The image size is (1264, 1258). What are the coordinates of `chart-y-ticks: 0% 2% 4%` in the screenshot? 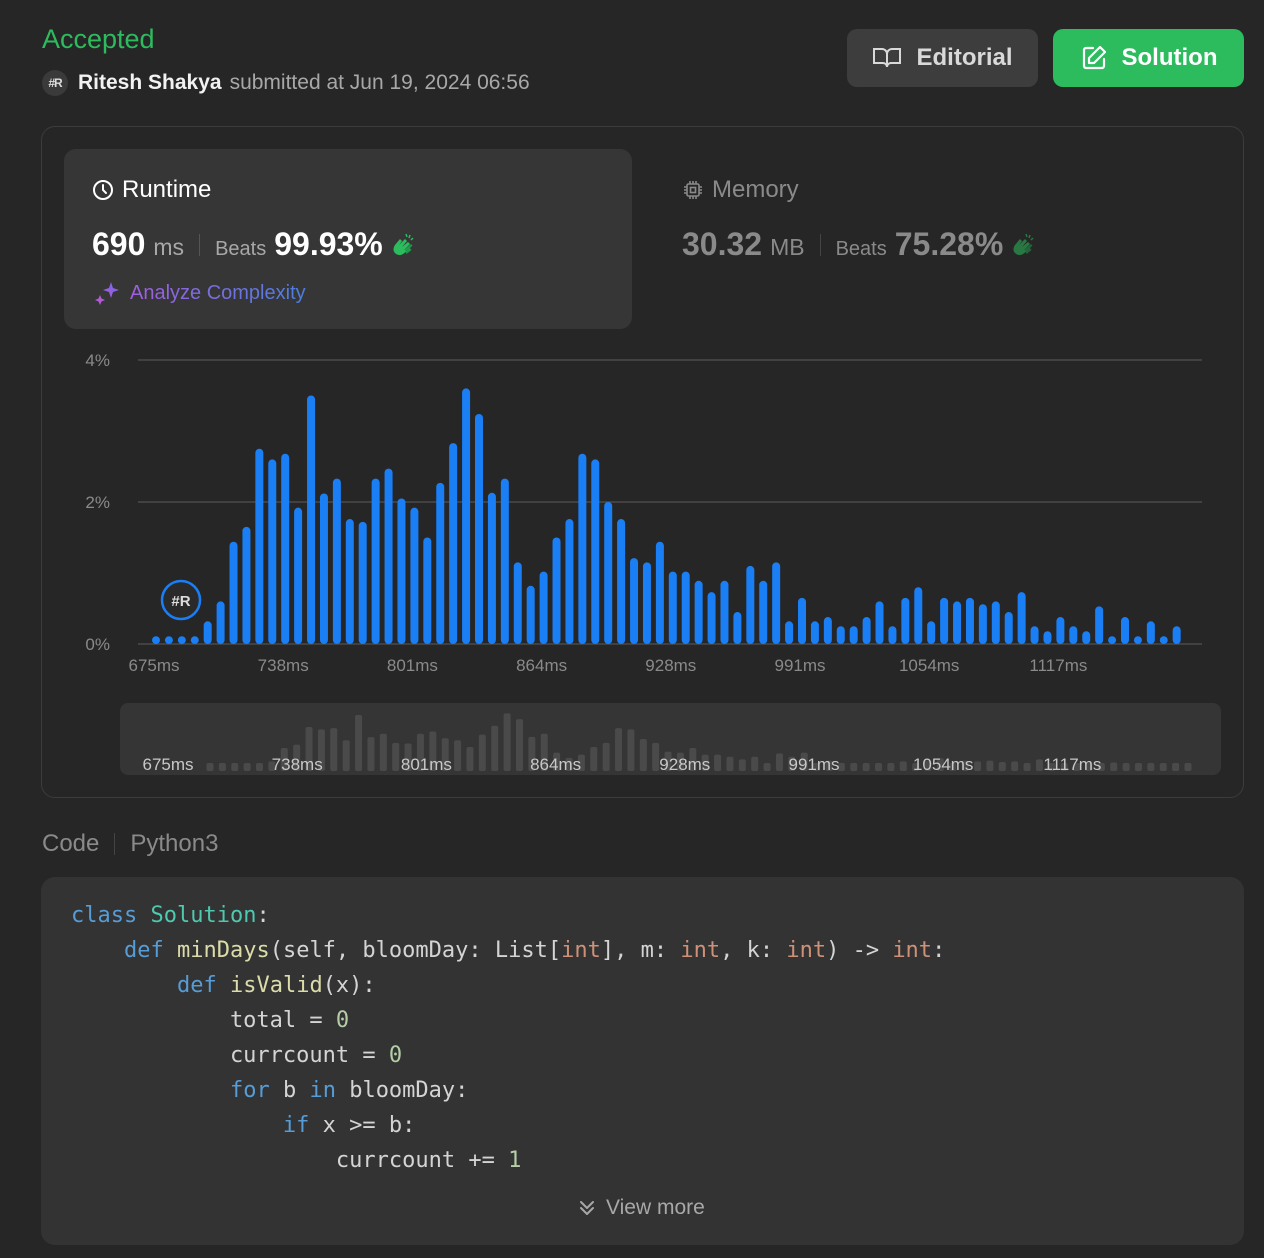 It's located at (97, 502).